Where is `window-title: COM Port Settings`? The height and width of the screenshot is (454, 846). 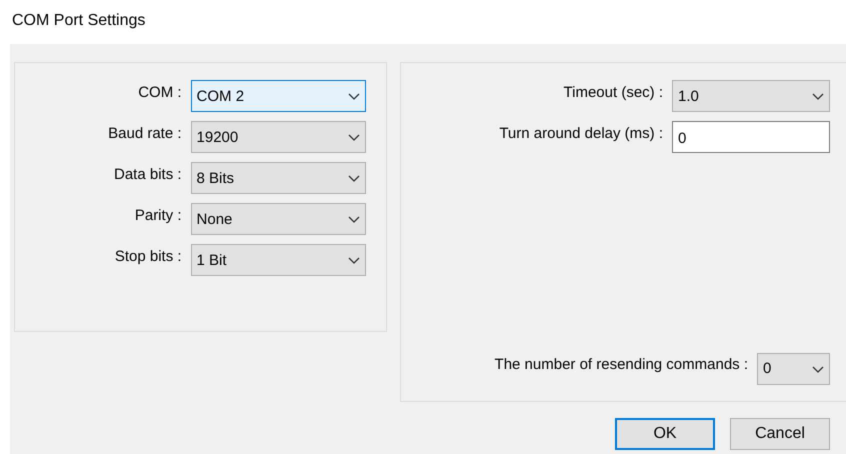
window-title: COM Port Settings is located at coordinates (78, 21).